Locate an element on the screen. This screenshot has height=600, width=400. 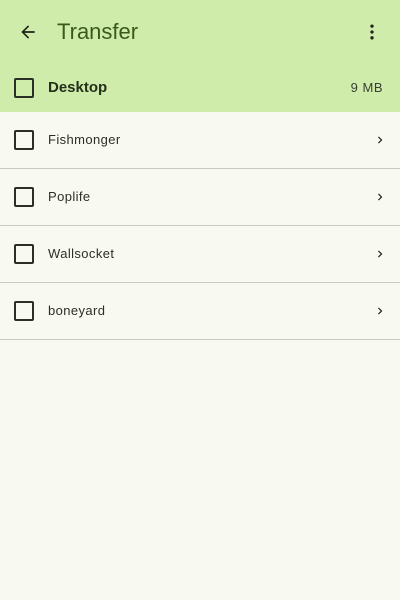
back-button is located at coordinates (28, 32).